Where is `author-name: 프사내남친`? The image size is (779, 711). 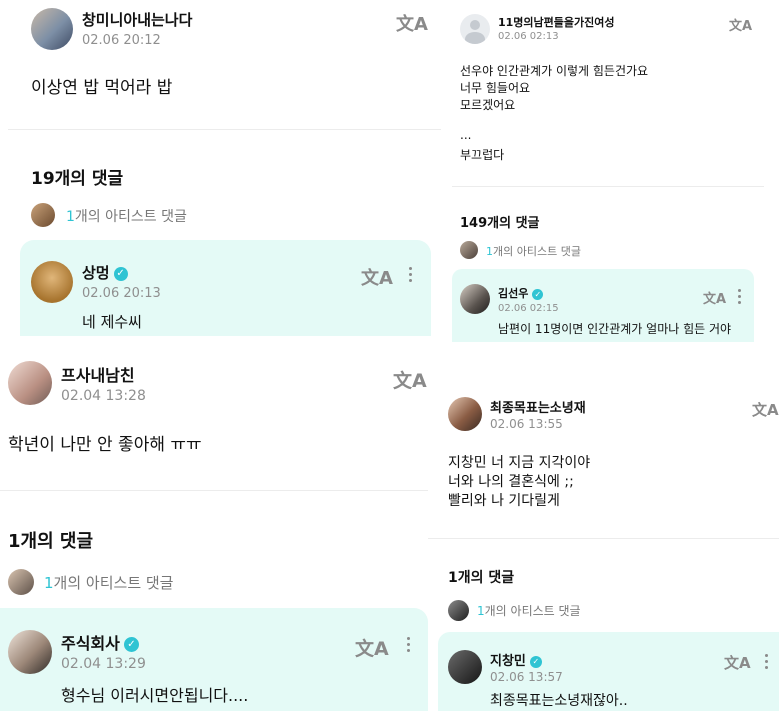
author-name: 프사내남친 is located at coordinates (98, 374).